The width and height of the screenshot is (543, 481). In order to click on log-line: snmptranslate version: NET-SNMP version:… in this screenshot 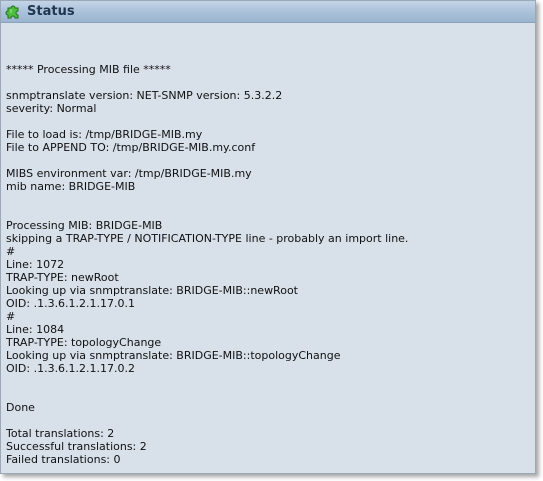, I will do `click(144, 95)`.